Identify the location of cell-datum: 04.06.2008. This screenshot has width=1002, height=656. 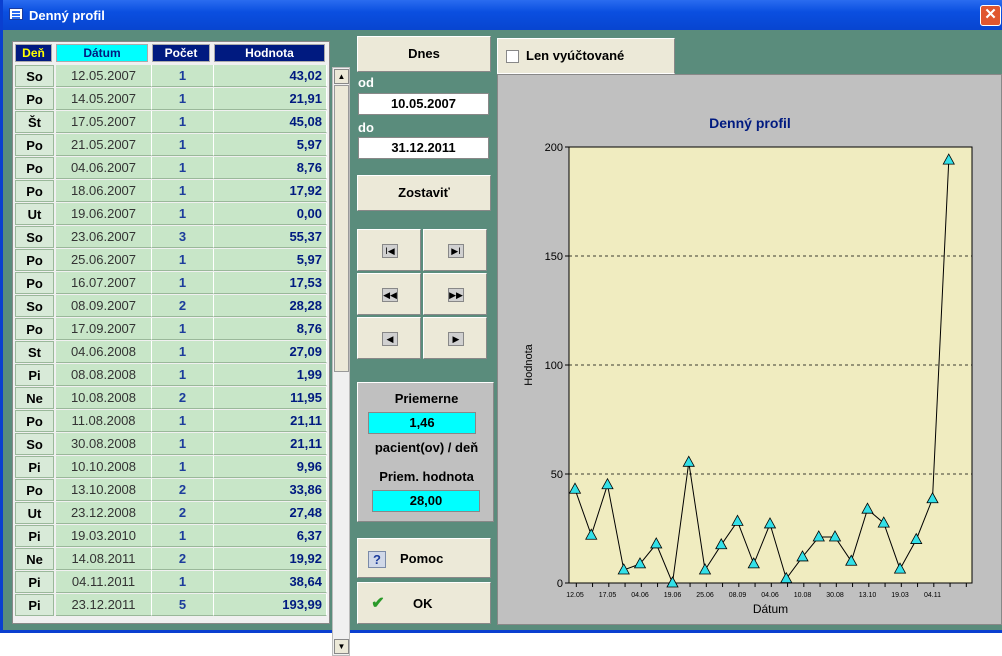
(104, 352).